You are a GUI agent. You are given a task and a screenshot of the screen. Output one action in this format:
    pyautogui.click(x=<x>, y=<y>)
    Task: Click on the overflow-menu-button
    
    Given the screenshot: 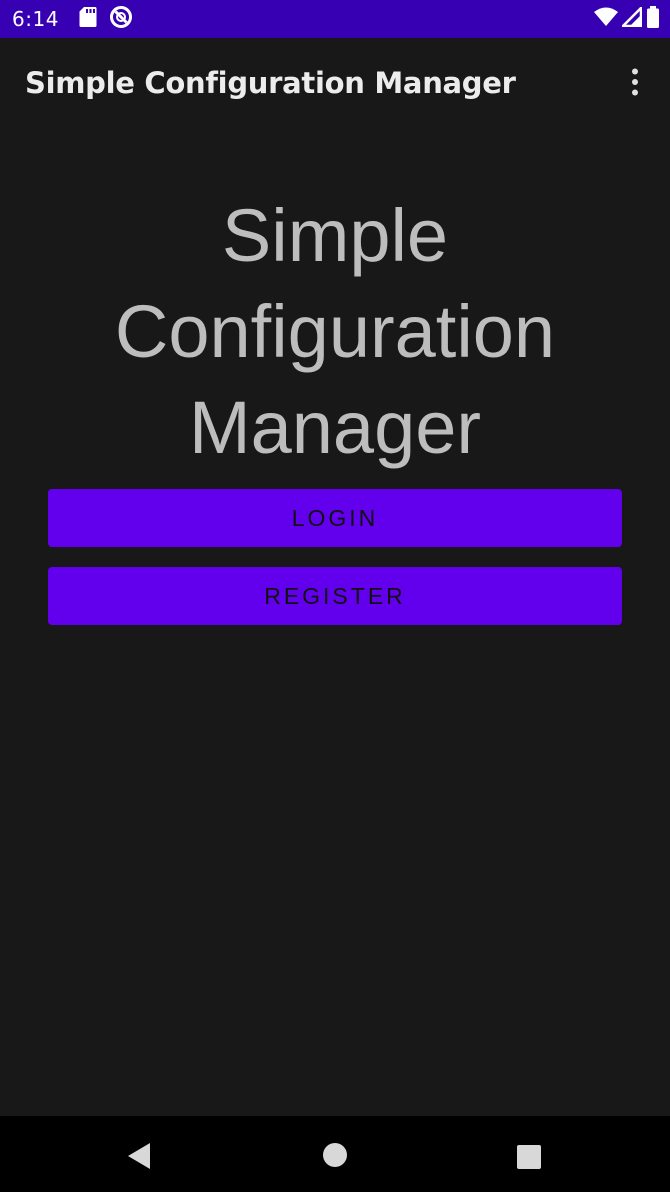 What is the action you would take?
    pyautogui.click(x=635, y=84)
    